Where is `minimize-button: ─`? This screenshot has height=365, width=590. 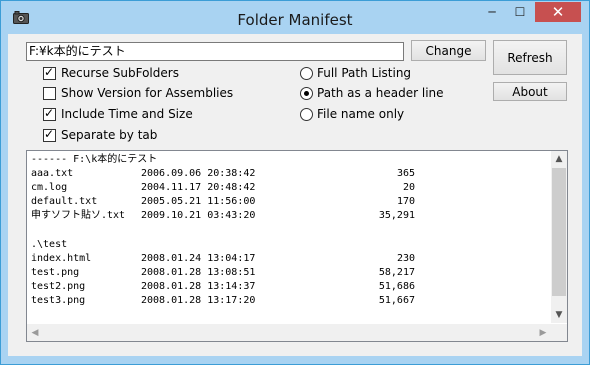
minimize-button: ─ is located at coordinates (492, 12).